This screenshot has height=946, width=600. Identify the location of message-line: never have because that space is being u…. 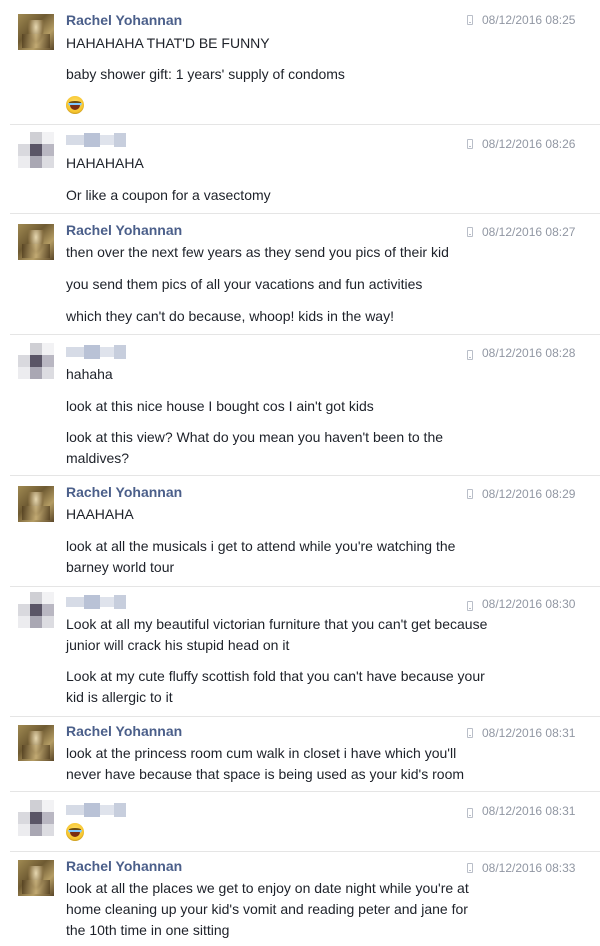
(265, 774).